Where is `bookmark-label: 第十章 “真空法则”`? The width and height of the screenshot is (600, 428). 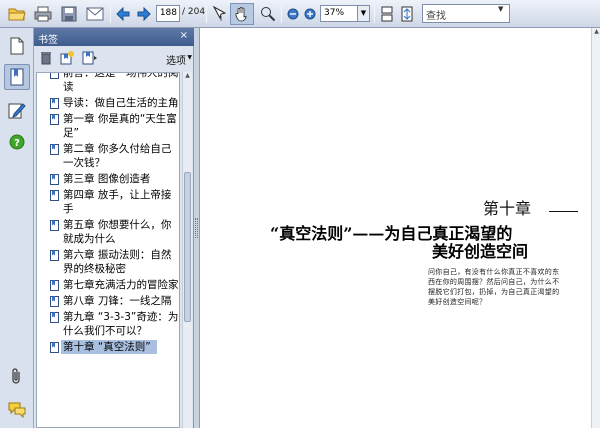
bookmark-label: 第十章 “真空法则” is located at coordinates (109, 347).